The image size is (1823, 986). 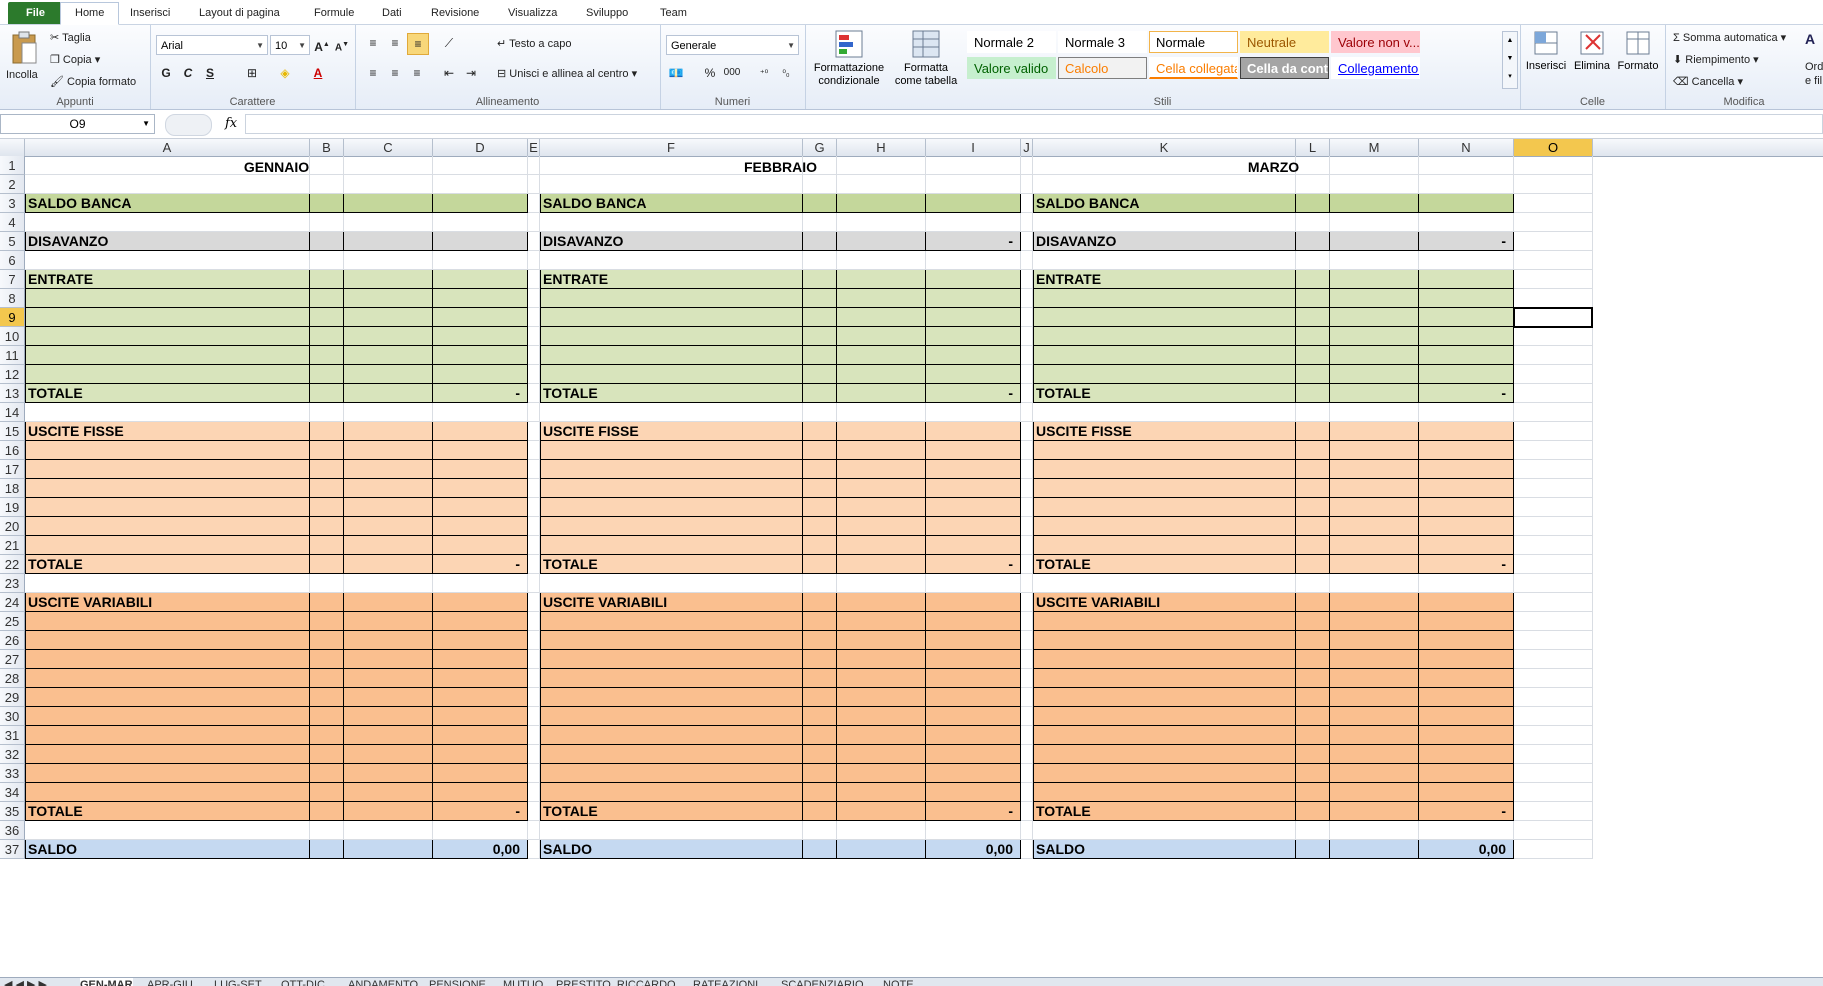 What do you see at coordinates (12, 317) in the screenshot?
I see `row-header-9: 9` at bounding box center [12, 317].